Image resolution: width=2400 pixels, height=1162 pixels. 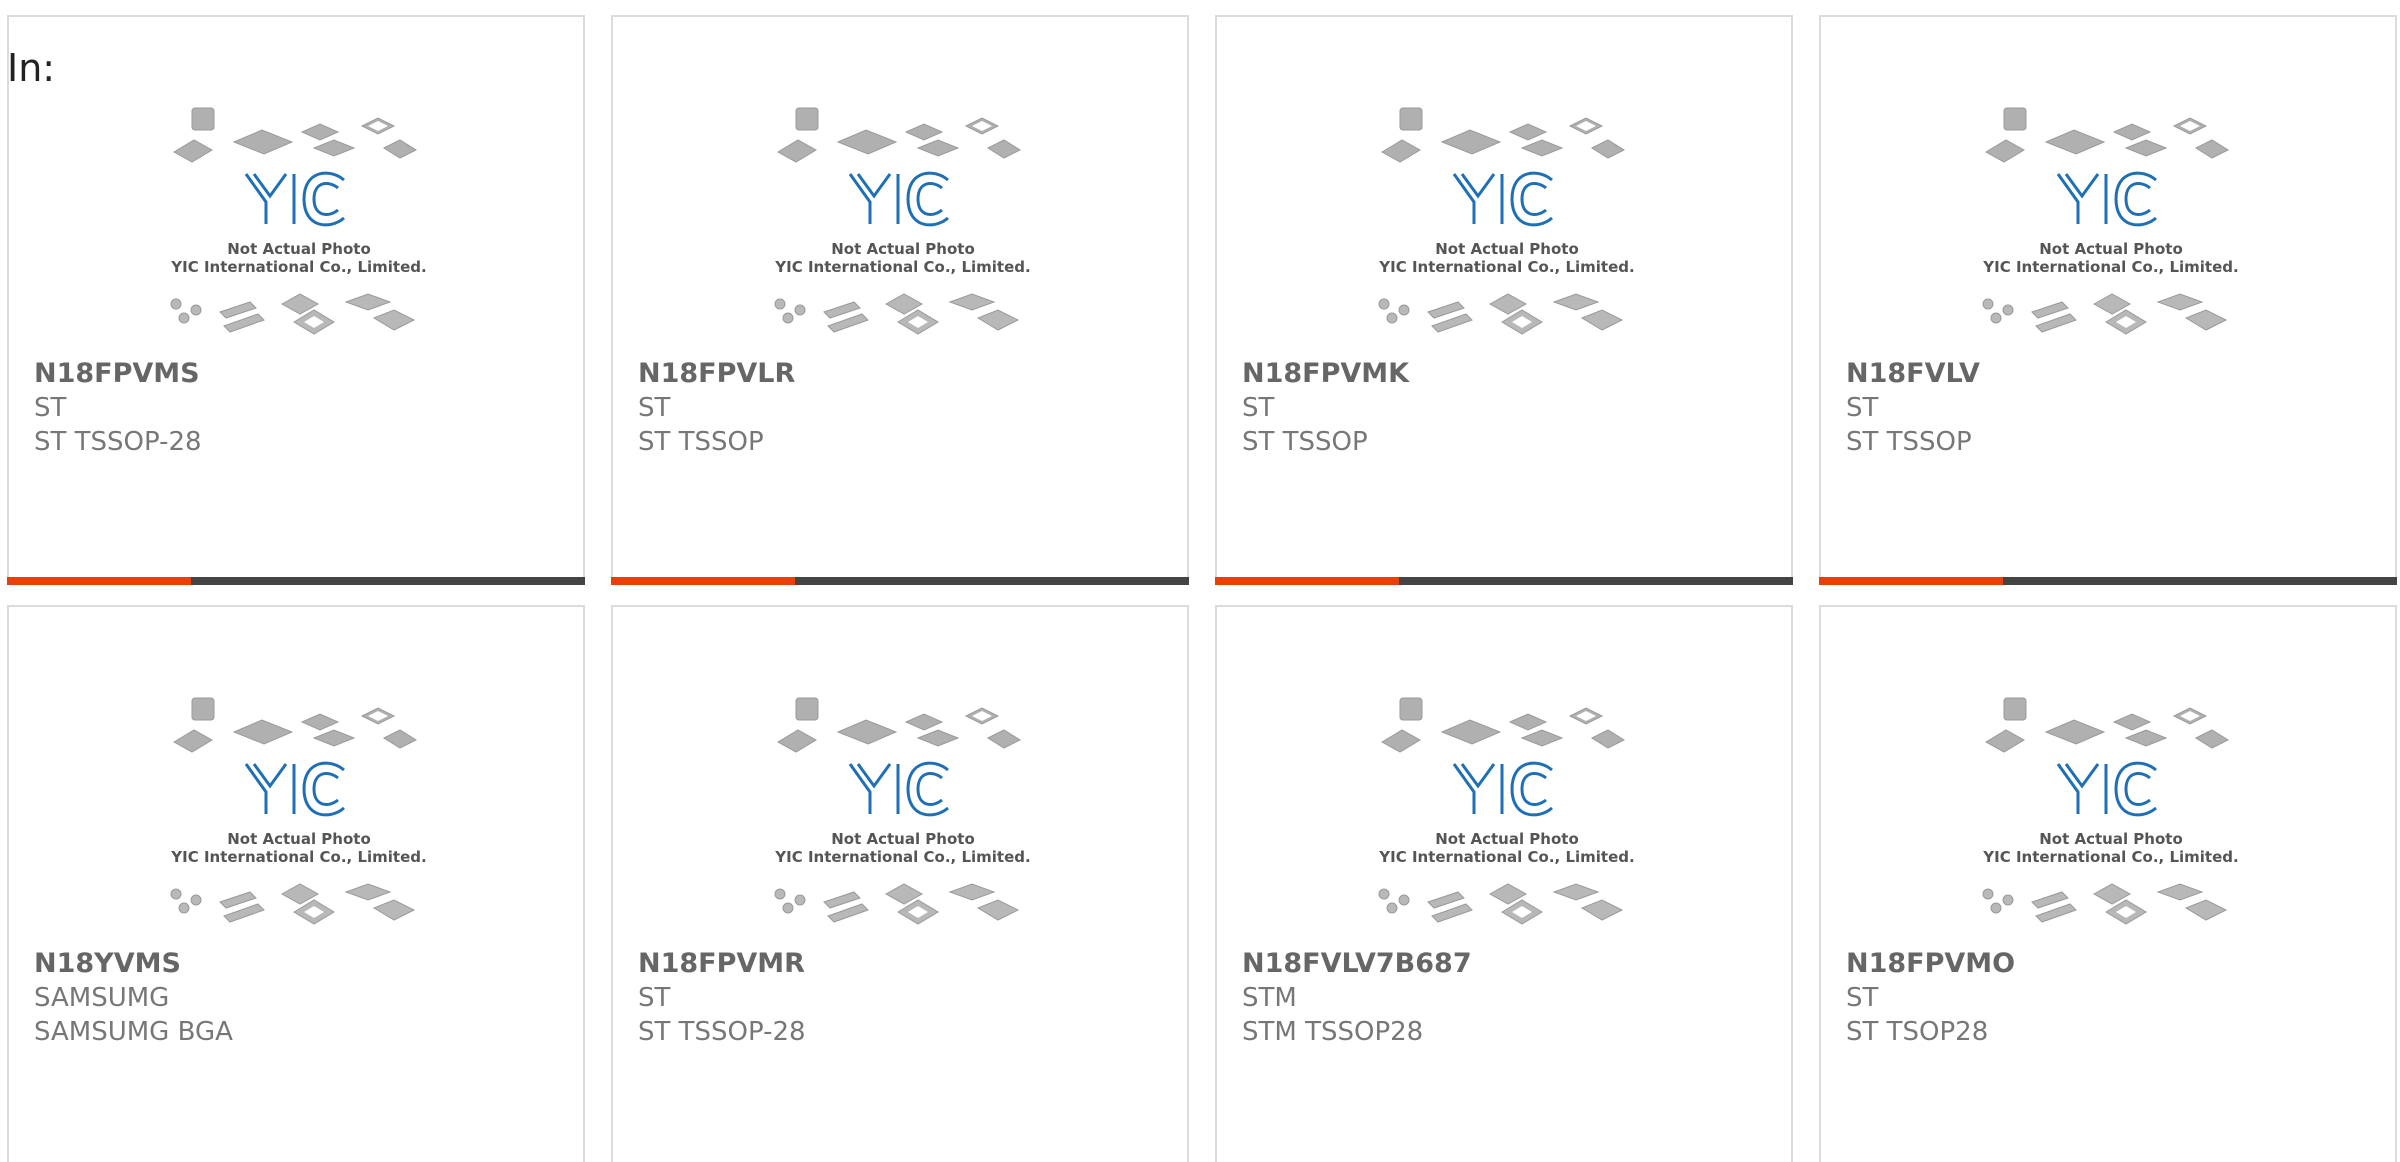 What do you see at coordinates (903, 408) in the screenshot?
I see `product-info: N18FPVLR ST ST TSSOP` at bounding box center [903, 408].